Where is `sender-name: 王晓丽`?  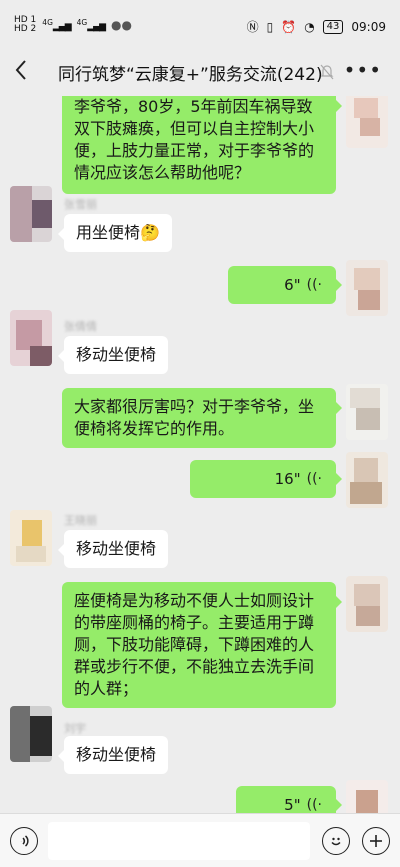 sender-name: 王晓丽 is located at coordinates (80, 520).